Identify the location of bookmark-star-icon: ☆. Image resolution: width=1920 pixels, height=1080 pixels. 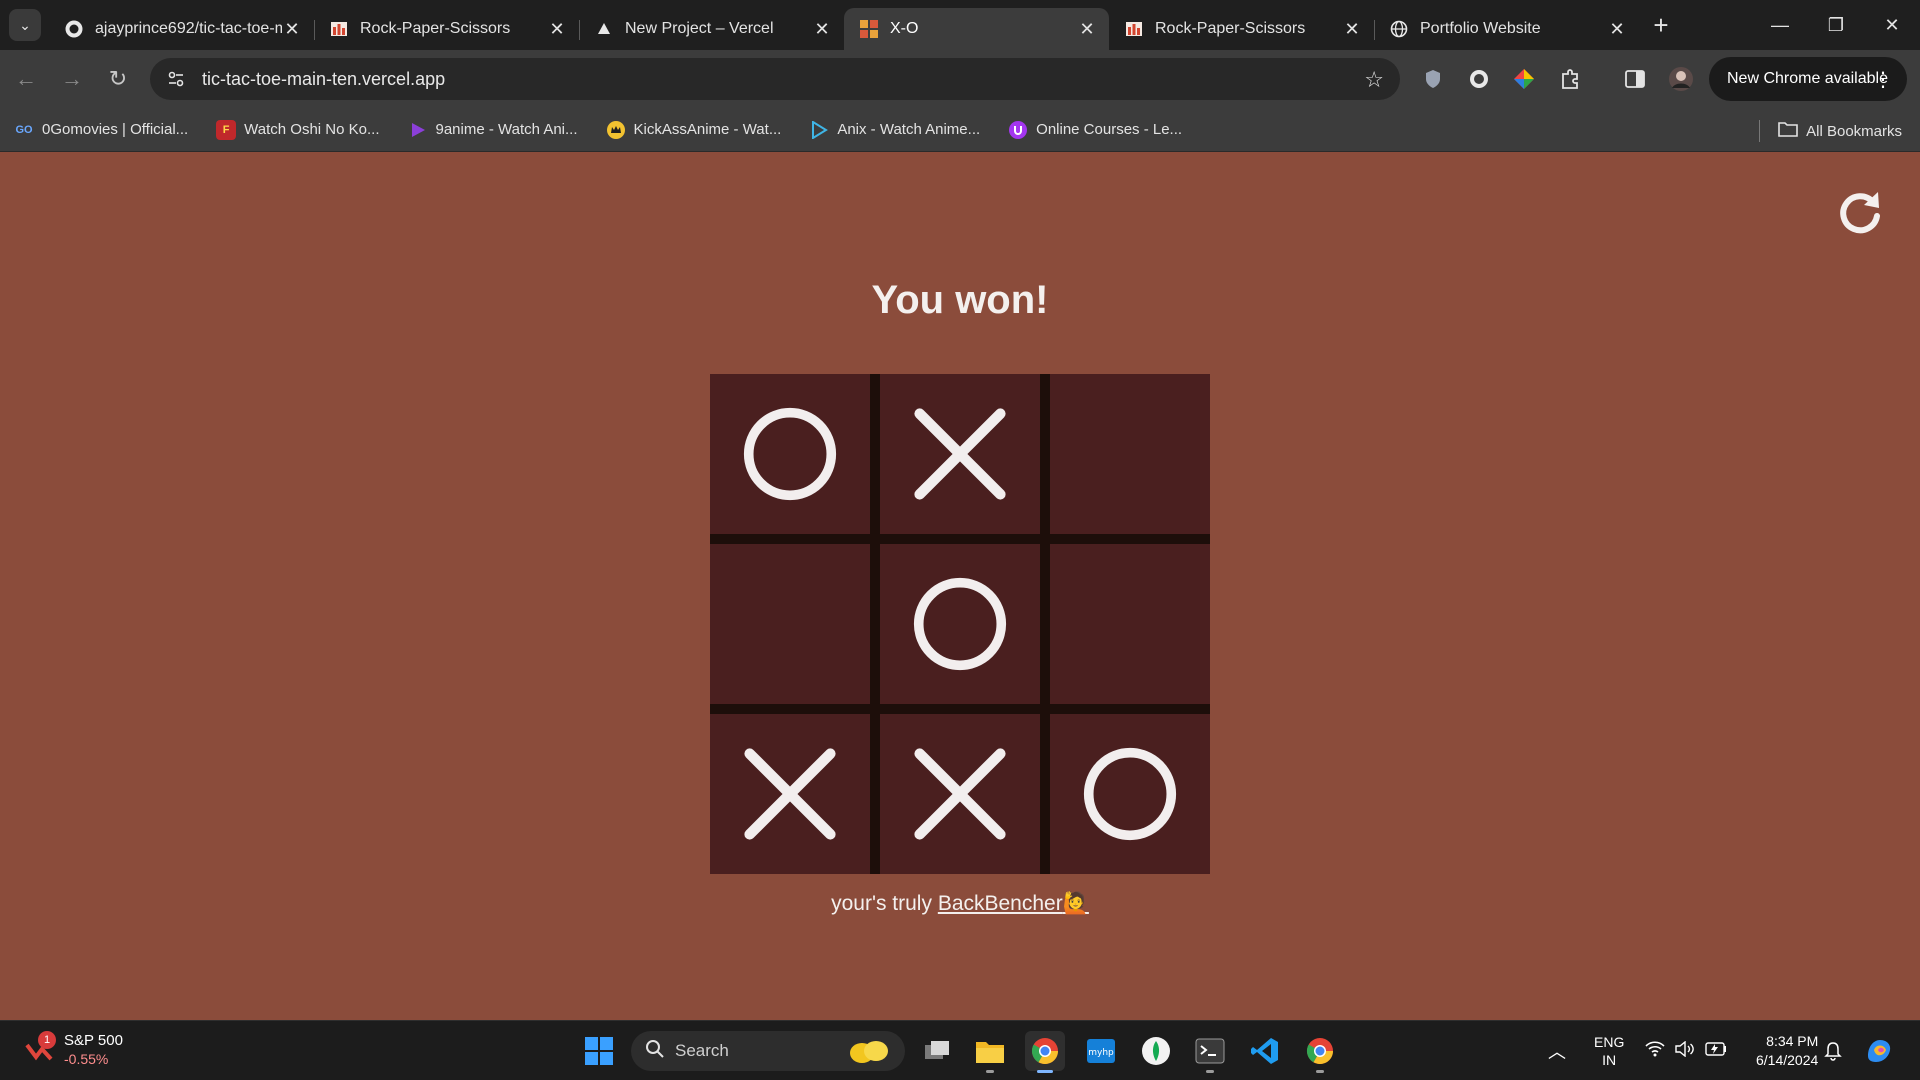
(1374, 80).